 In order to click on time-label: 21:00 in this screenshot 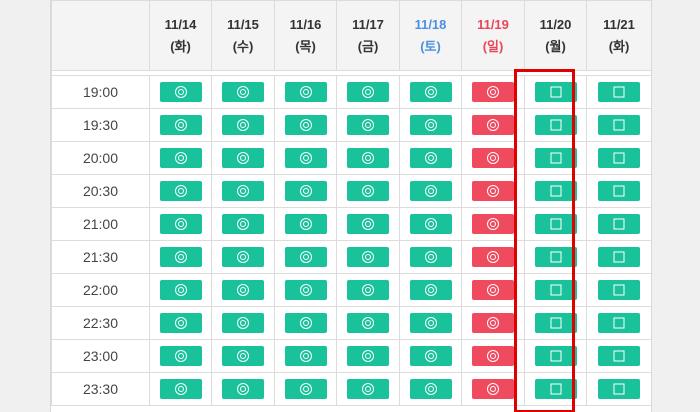, I will do `click(100, 224)`.